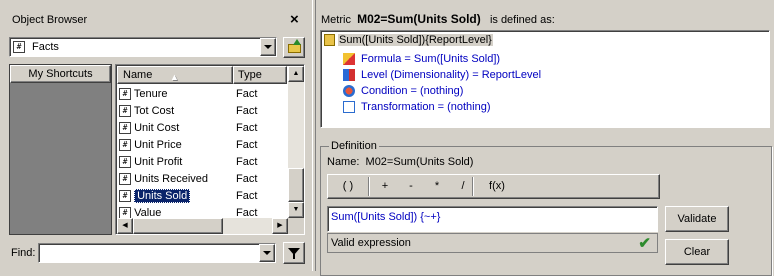  I want to click on transformation-icon, so click(349, 107).